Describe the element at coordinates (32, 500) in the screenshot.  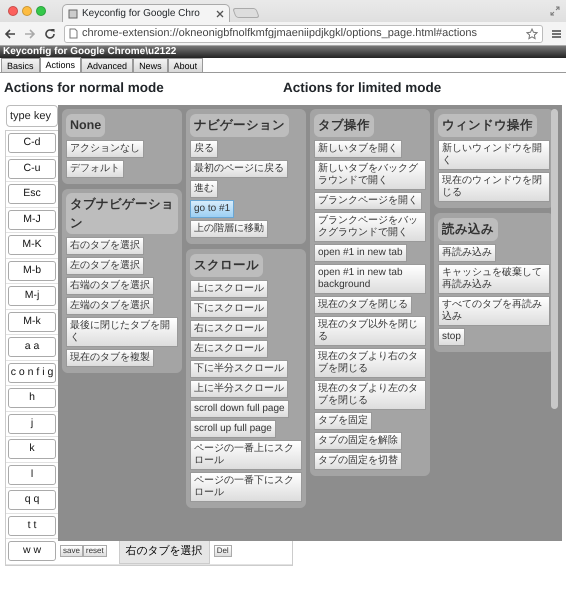
I see `key-button: q q` at that location.